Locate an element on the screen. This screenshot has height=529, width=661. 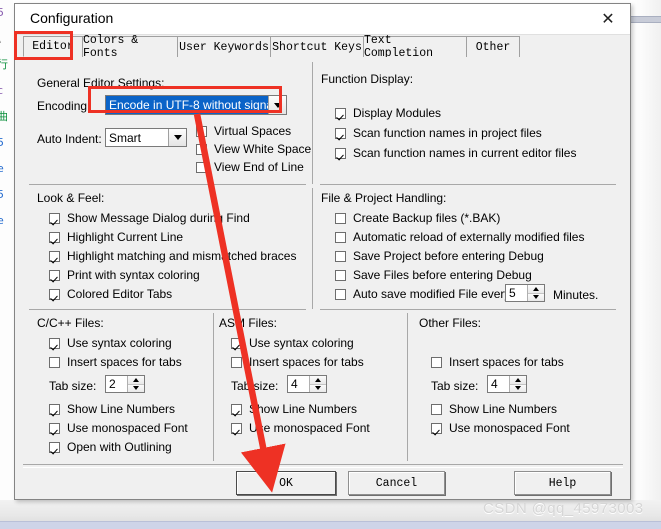
checkbox-label: Save Project before entering Debug is located at coordinates (448, 256).